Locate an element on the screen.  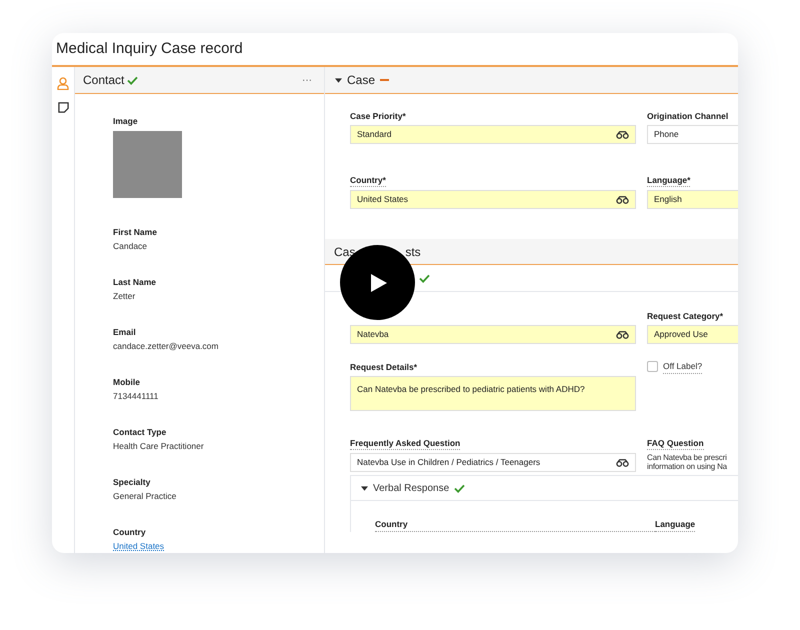
field-label: Mobile is located at coordinates (127, 382).